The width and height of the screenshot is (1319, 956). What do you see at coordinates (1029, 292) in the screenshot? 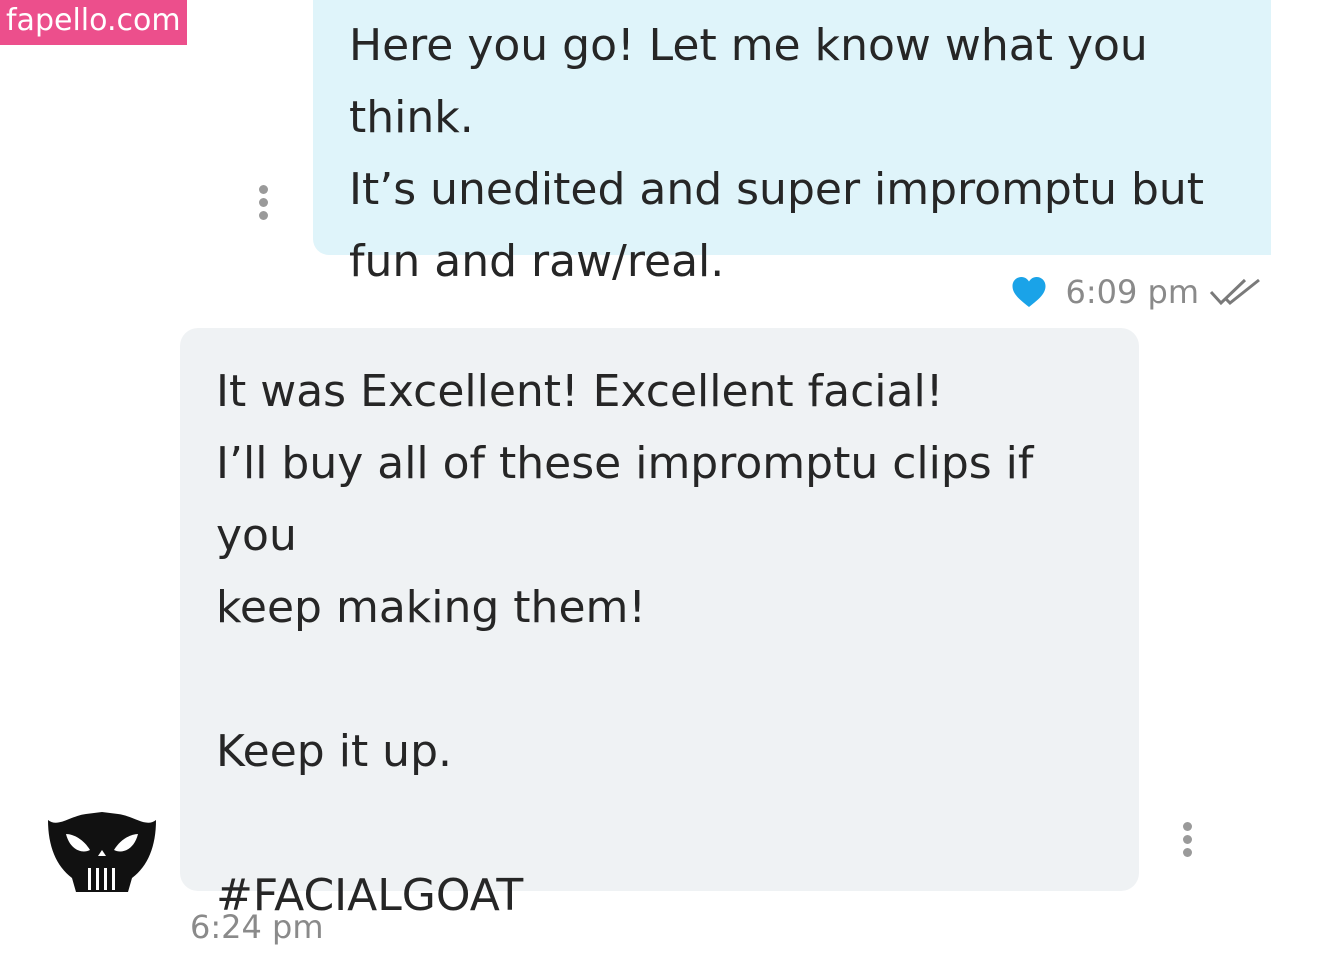
I see `heart-icon` at bounding box center [1029, 292].